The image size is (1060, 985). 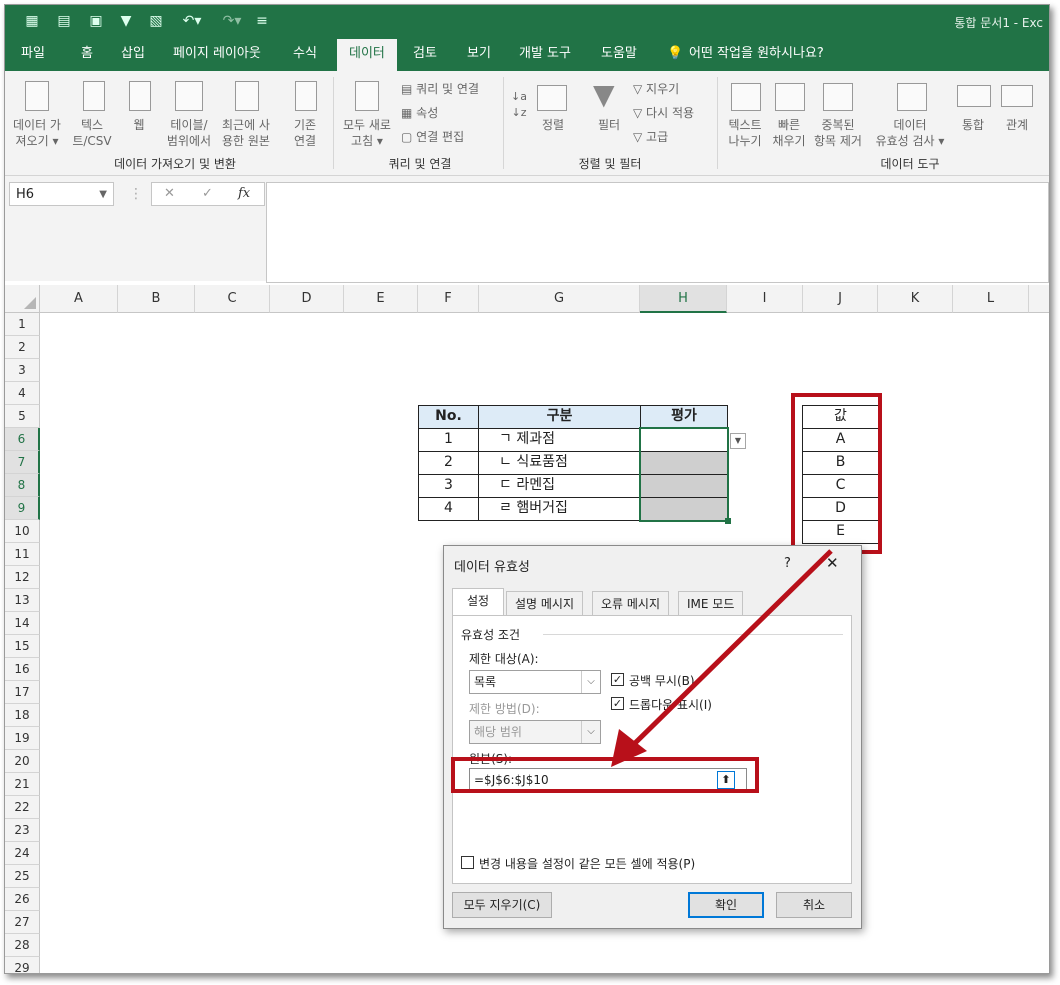 I want to click on tab-insert: 삽입, so click(x=133, y=55).